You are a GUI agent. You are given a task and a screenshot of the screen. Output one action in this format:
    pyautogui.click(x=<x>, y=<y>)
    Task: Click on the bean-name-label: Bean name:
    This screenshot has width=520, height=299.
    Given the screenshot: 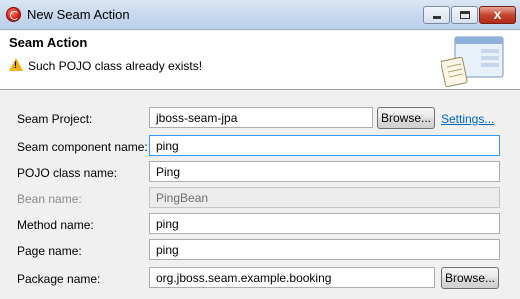 What is the action you would take?
    pyautogui.click(x=49, y=199)
    